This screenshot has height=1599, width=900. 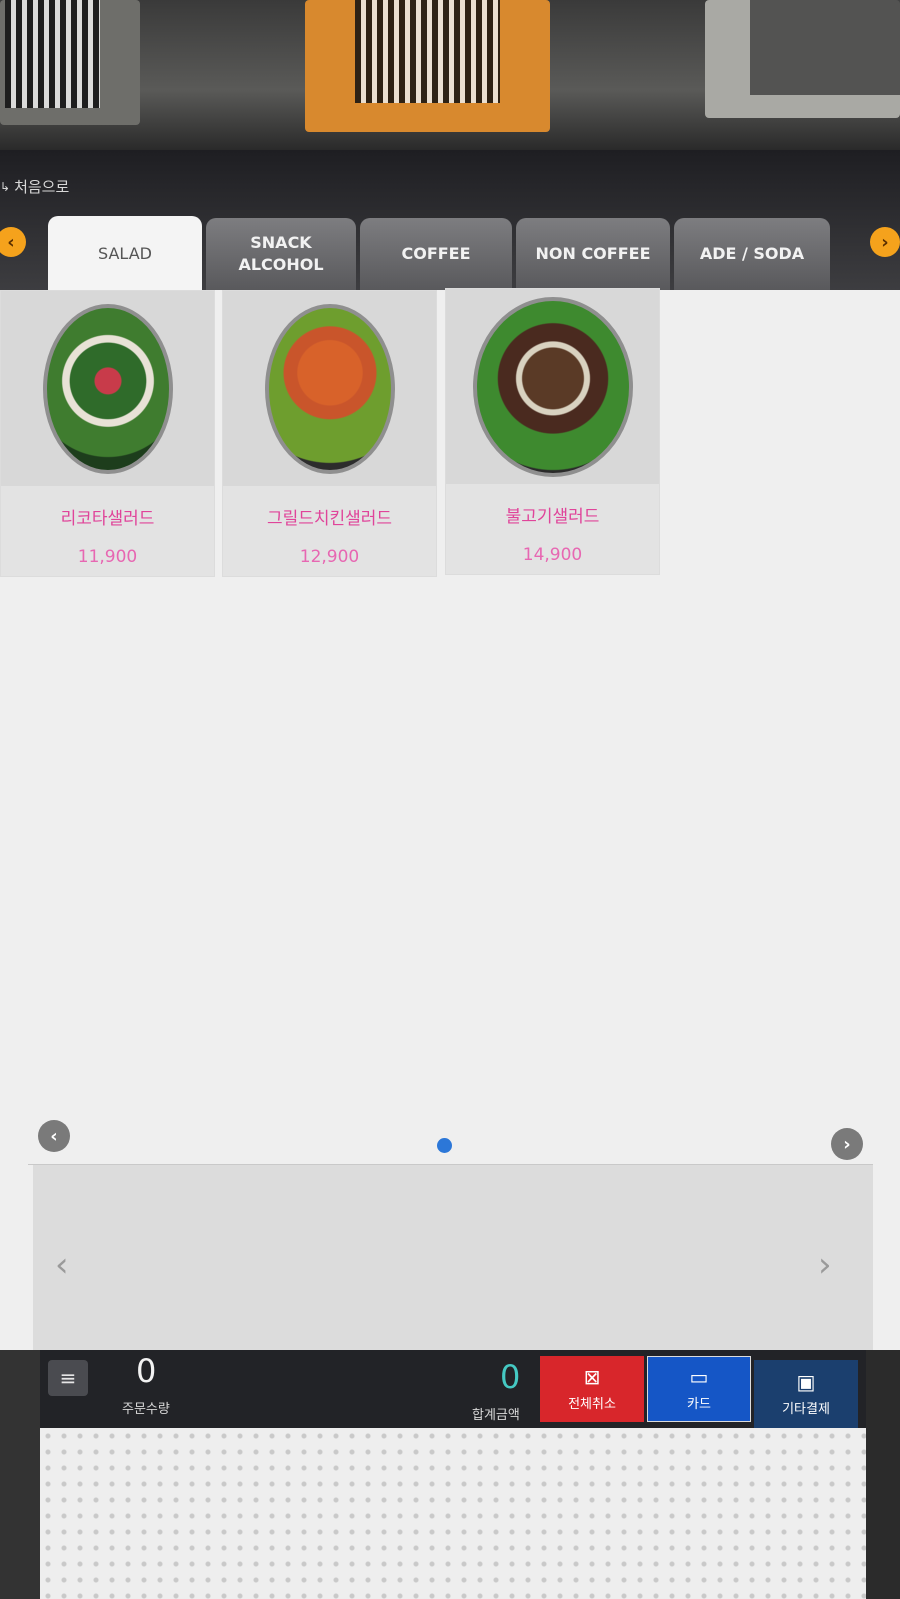 What do you see at coordinates (42, 187) in the screenshot?
I see `home-label: 처음으로` at bounding box center [42, 187].